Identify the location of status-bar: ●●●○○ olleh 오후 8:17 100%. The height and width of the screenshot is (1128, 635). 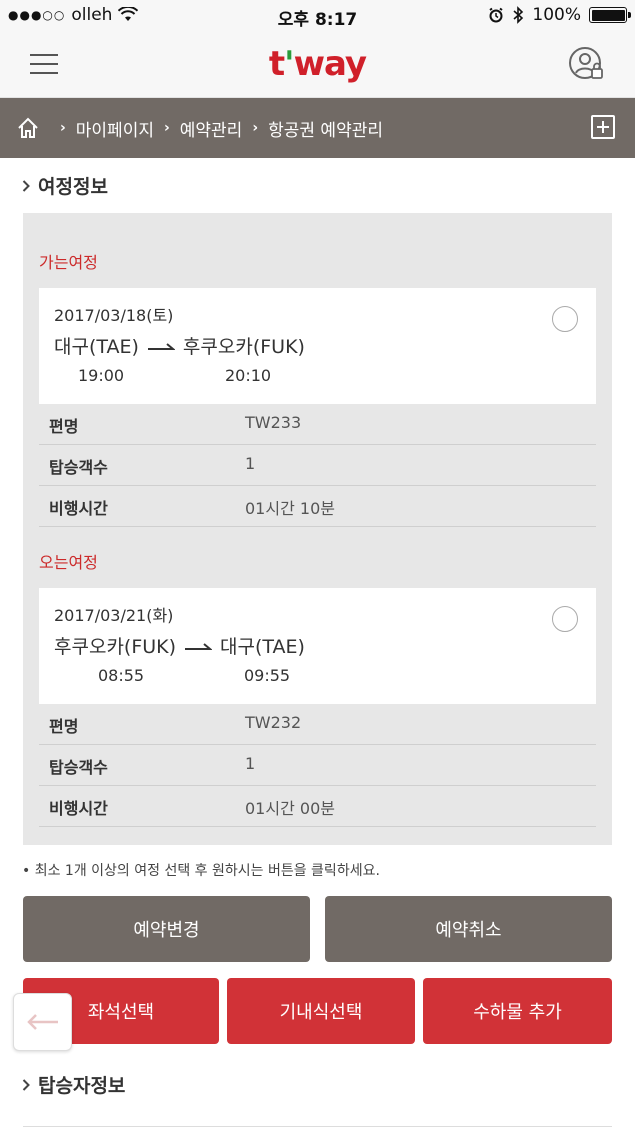
(317, 16).